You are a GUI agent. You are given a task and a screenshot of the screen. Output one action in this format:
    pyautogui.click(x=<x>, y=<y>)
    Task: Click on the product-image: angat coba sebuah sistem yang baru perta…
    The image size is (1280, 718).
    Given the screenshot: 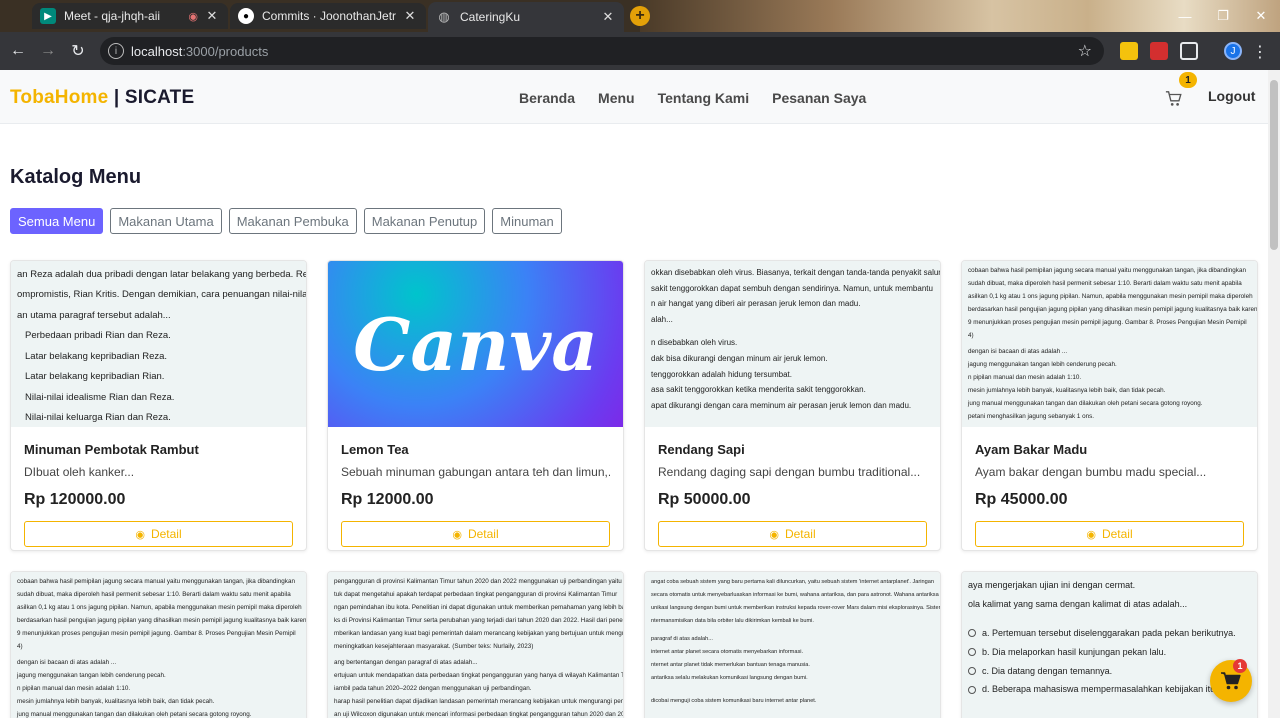 What is the action you would take?
    pyautogui.click(x=792, y=645)
    